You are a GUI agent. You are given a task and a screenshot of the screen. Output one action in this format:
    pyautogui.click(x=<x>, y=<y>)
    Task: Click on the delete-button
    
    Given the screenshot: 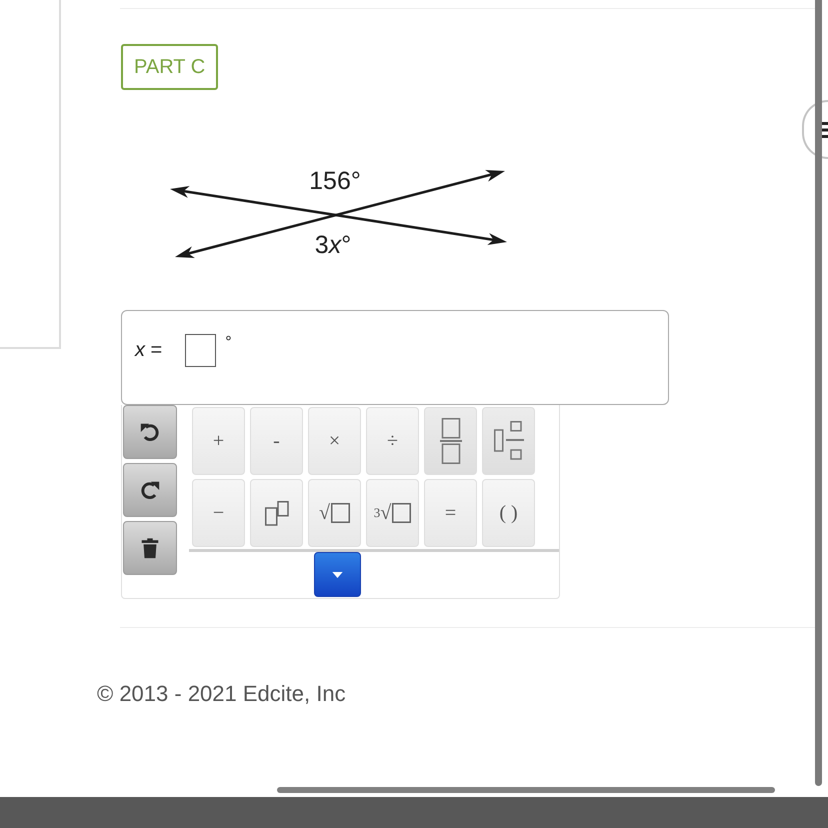 What is the action you would take?
    pyautogui.click(x=150, y=548)
    